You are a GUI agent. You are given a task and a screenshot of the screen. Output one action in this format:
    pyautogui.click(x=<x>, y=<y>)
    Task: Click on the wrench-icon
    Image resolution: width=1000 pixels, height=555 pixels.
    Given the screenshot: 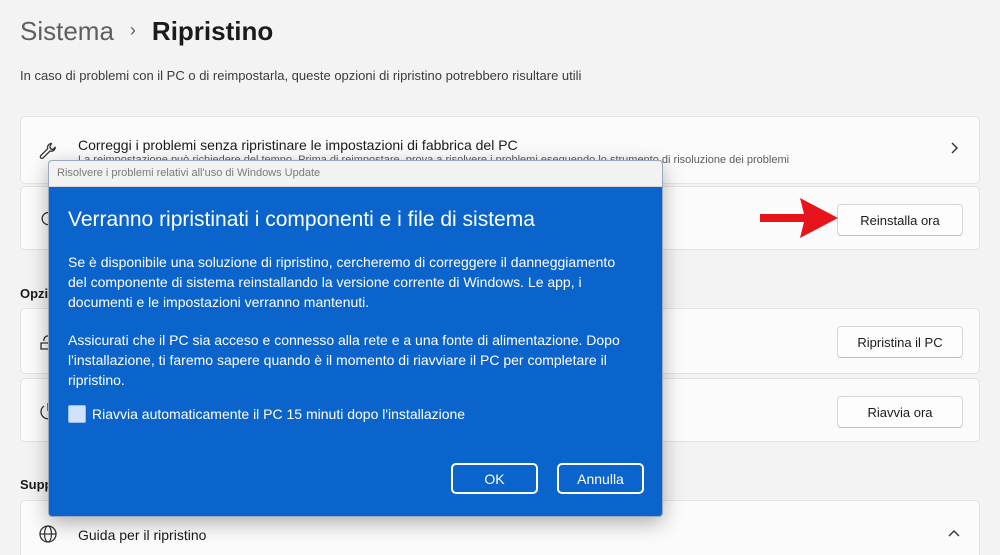 What is the action you would take?
    pyautogui.click(x=48, y=151)
    